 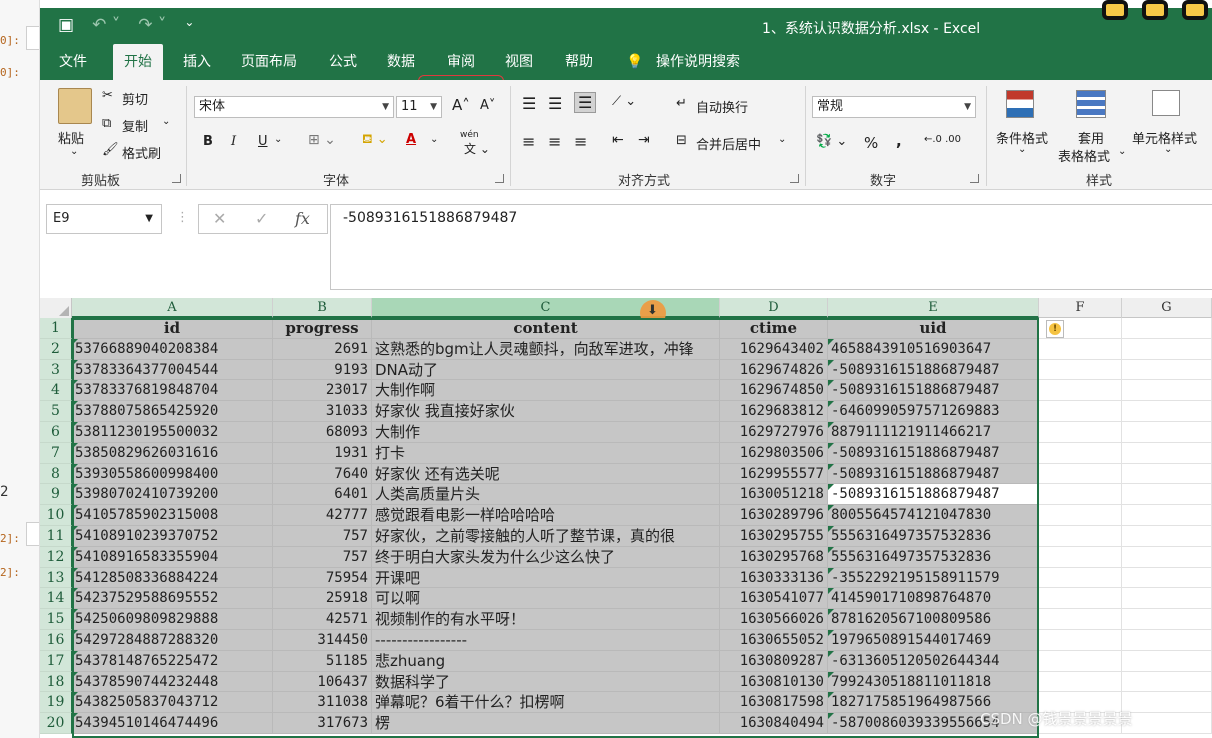 What do you see at coordinates (56, 640) in the screenshot?
I see `row-header: 16` at bounding box center [56, 640].